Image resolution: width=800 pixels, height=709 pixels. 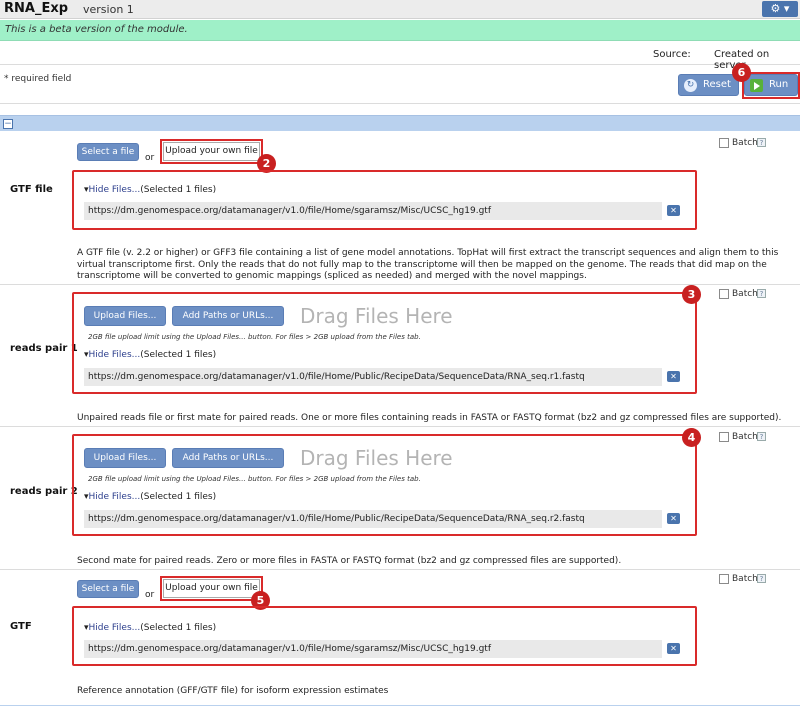 I want to click on module-title: RNA_Exp, so click(x=36, y=8).